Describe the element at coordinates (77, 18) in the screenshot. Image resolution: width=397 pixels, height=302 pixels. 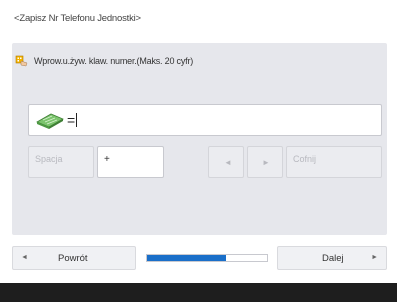
I see `screen-title: <Zapisz Nr Telefonu Jednostki>` at that location.